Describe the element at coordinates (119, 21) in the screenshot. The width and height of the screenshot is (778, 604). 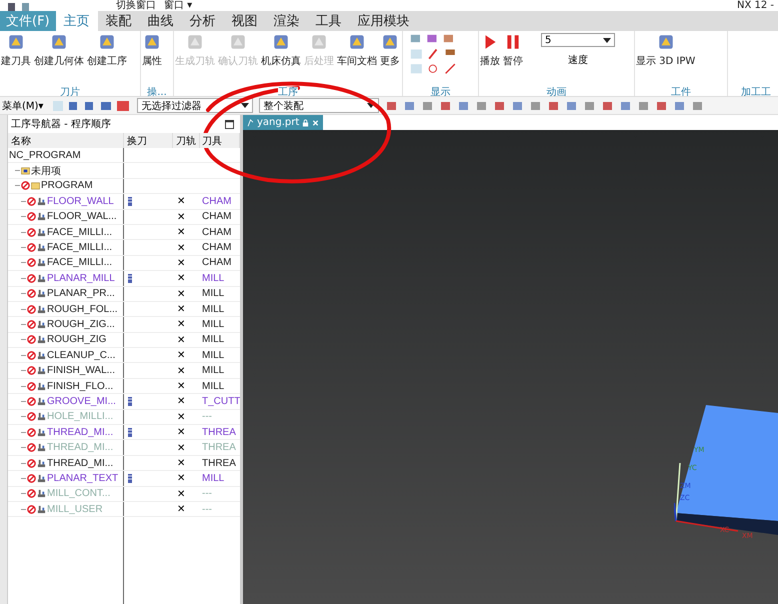
I see `ribbon-tab: 装配` at that location.